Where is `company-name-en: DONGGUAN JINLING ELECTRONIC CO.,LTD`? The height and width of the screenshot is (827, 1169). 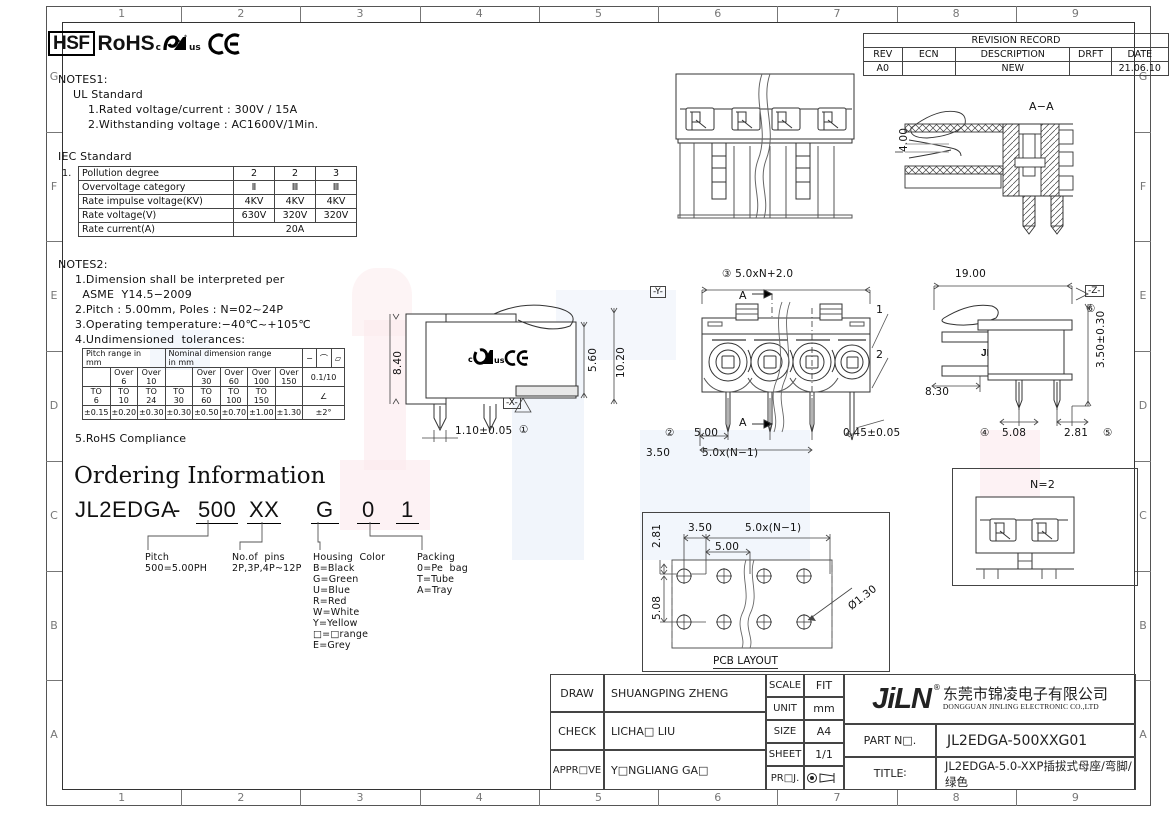 company-name-en: DONGGUAN JINLING ELECTRONIC CO.,LTD is located at coordinates (1020, 706).